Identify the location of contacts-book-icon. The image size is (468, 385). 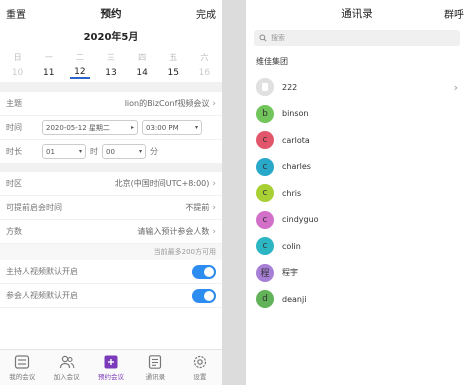
(155, 361).